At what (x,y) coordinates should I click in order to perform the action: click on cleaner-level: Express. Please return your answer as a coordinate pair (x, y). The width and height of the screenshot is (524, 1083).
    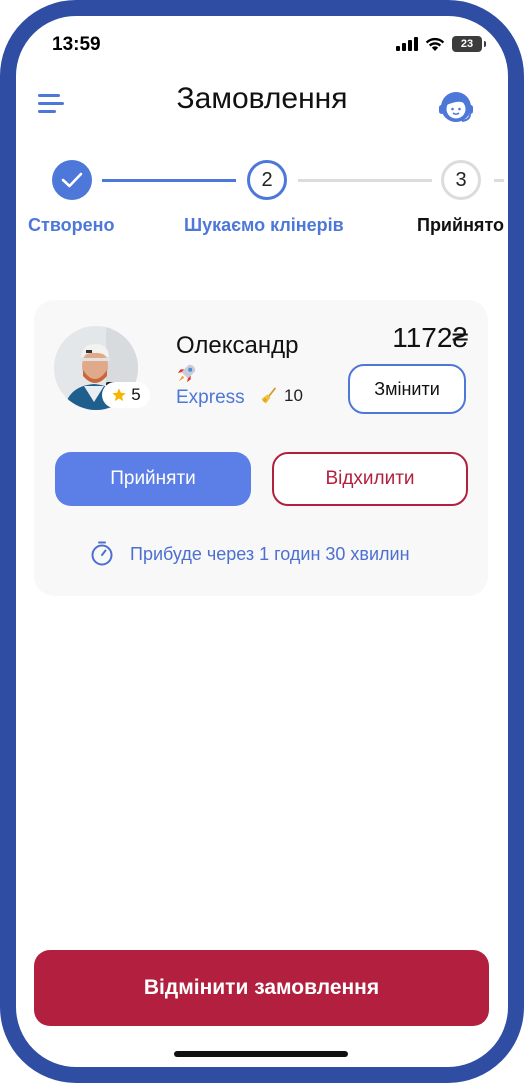
    Looking at the image, I should click on (210, 397).